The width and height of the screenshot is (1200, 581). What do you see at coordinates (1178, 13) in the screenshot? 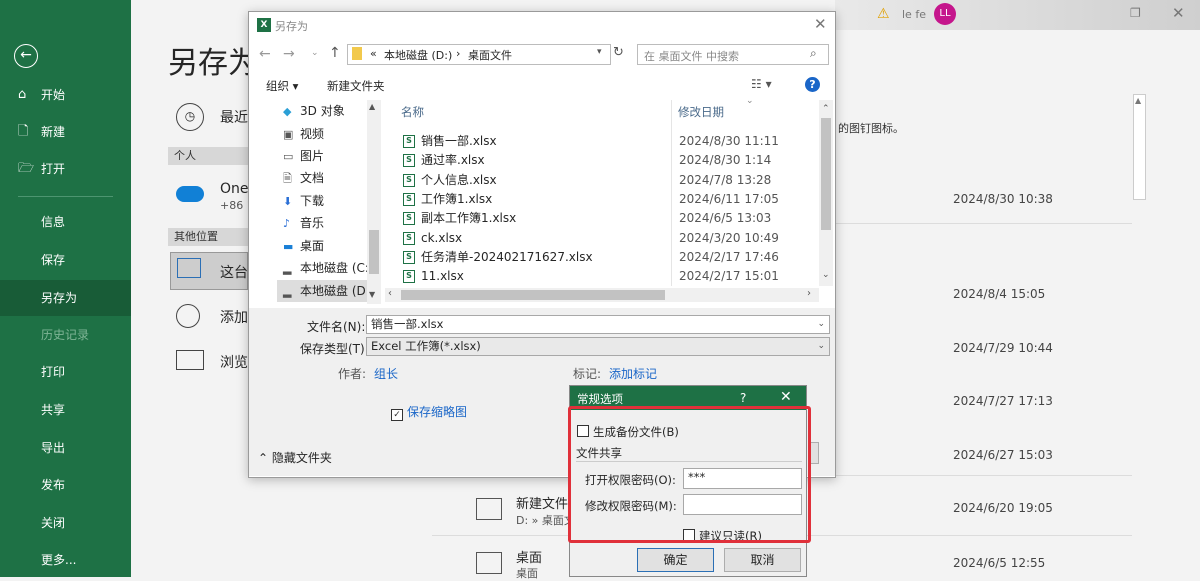
I see `close-window-icon: ✕` at bounding box center [1178, 13].